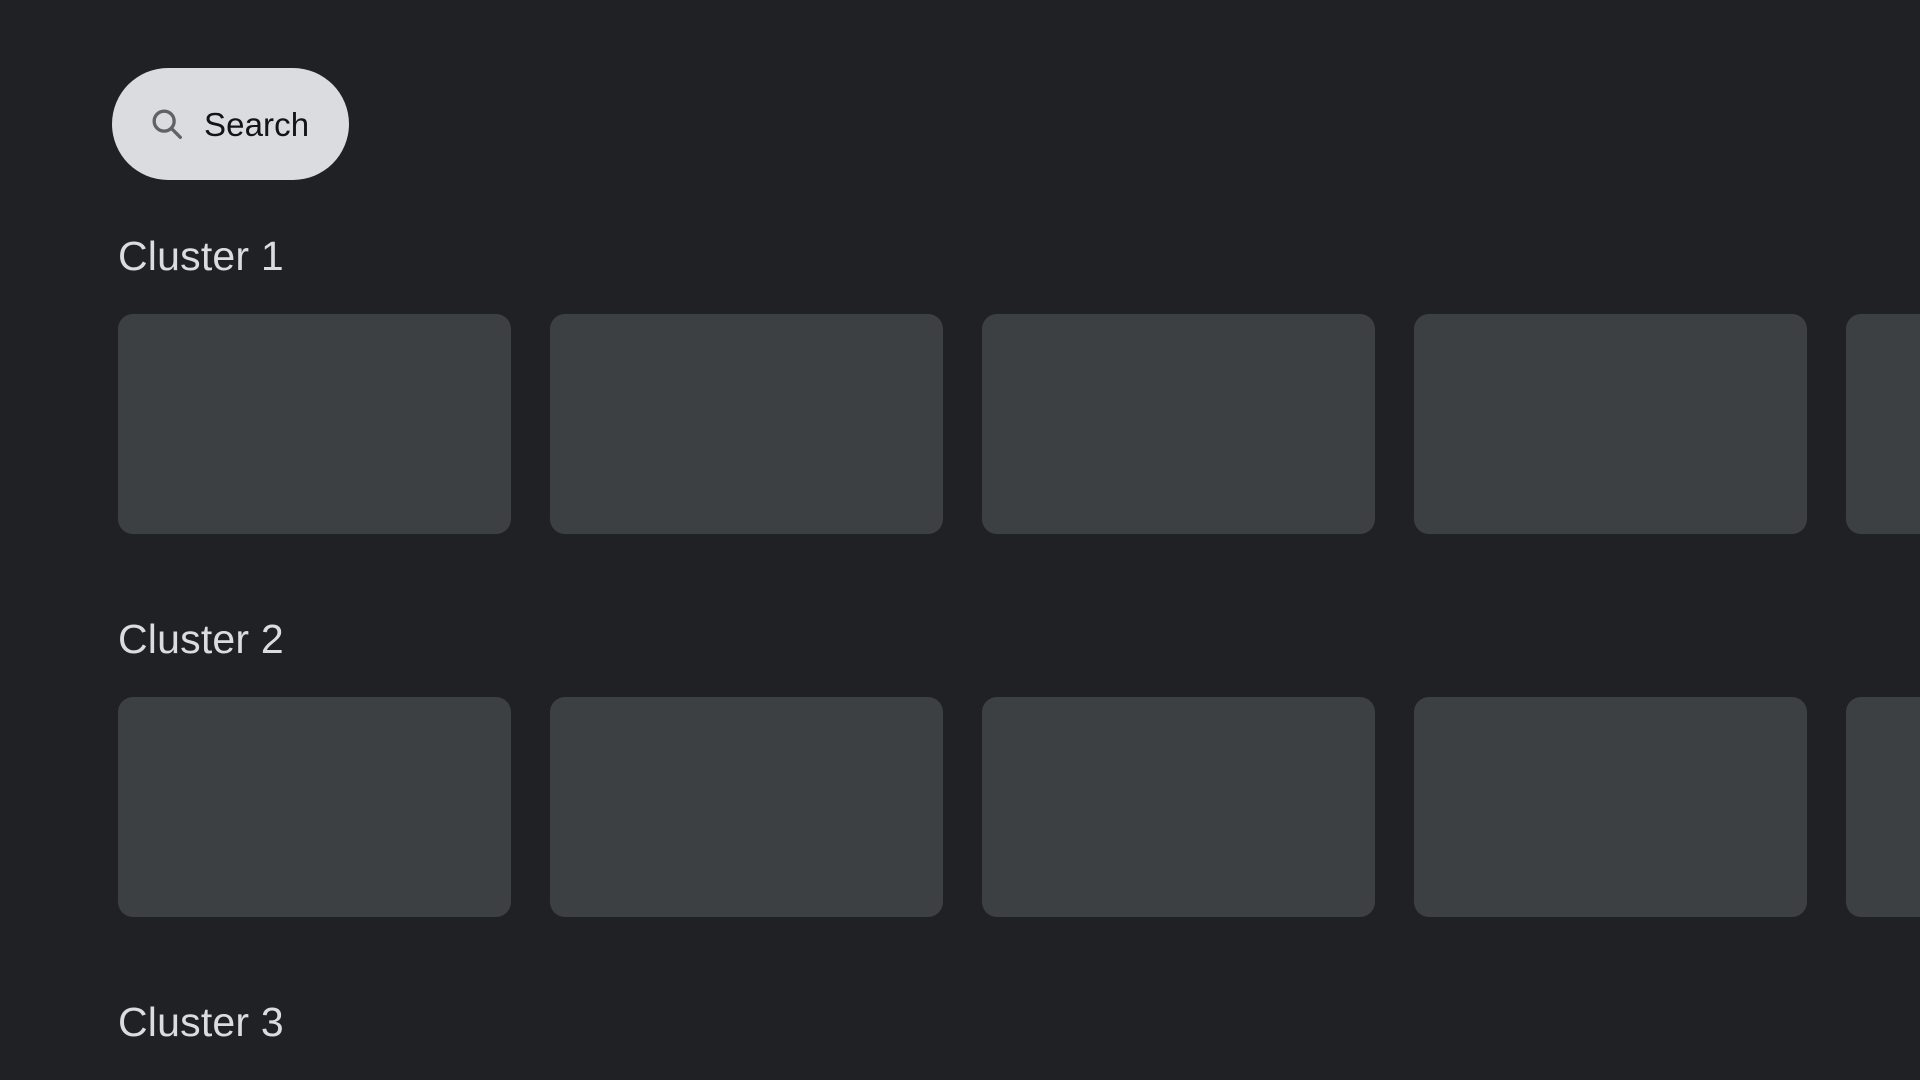  Describe the element at coordinates (201, 639) in the screenshot. I see `cluster-title-2: Cluster 2` at that location.